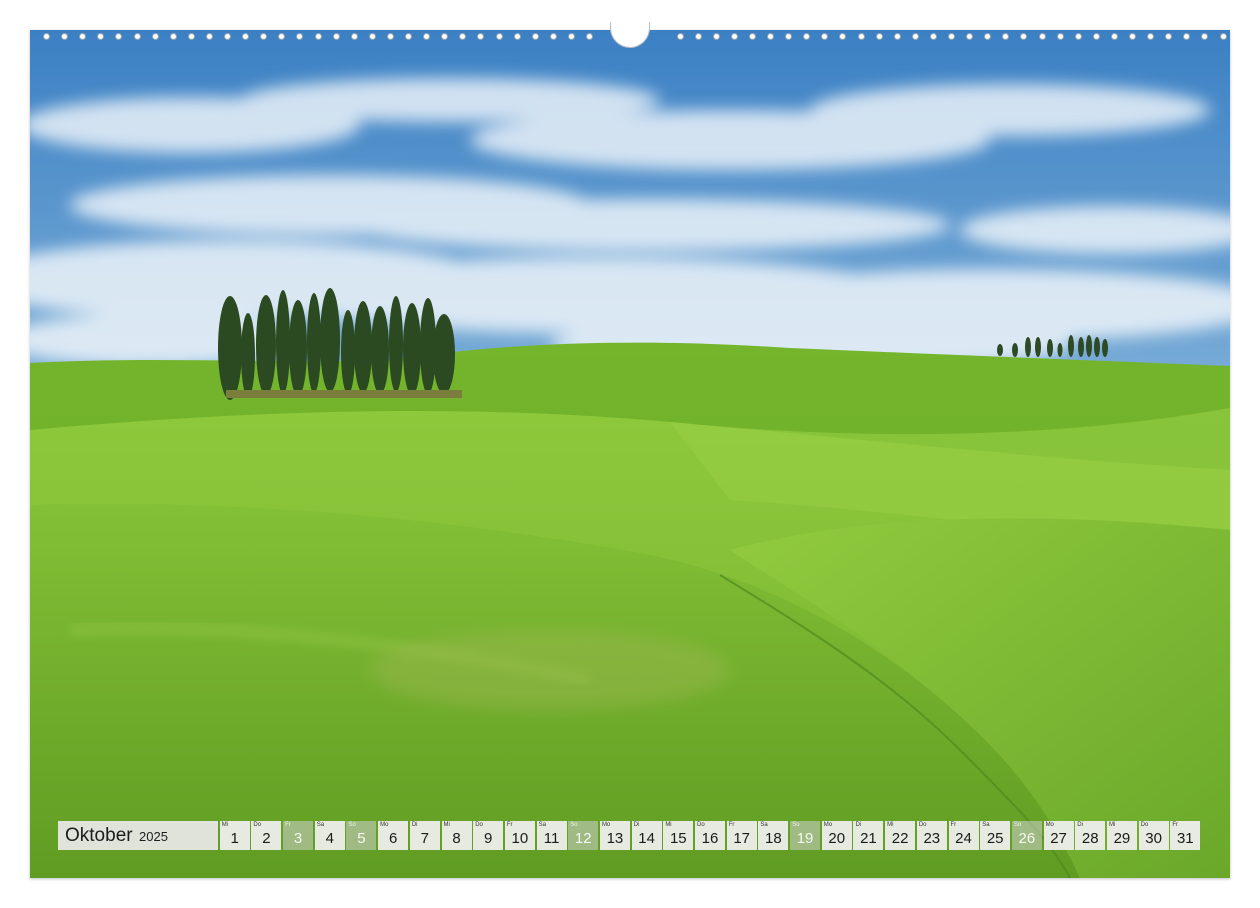  I want to click on day-number: 28, so click(1090, 838).